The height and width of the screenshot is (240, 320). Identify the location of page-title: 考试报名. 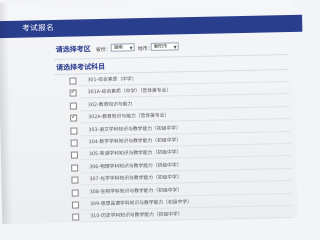
(38, 27).